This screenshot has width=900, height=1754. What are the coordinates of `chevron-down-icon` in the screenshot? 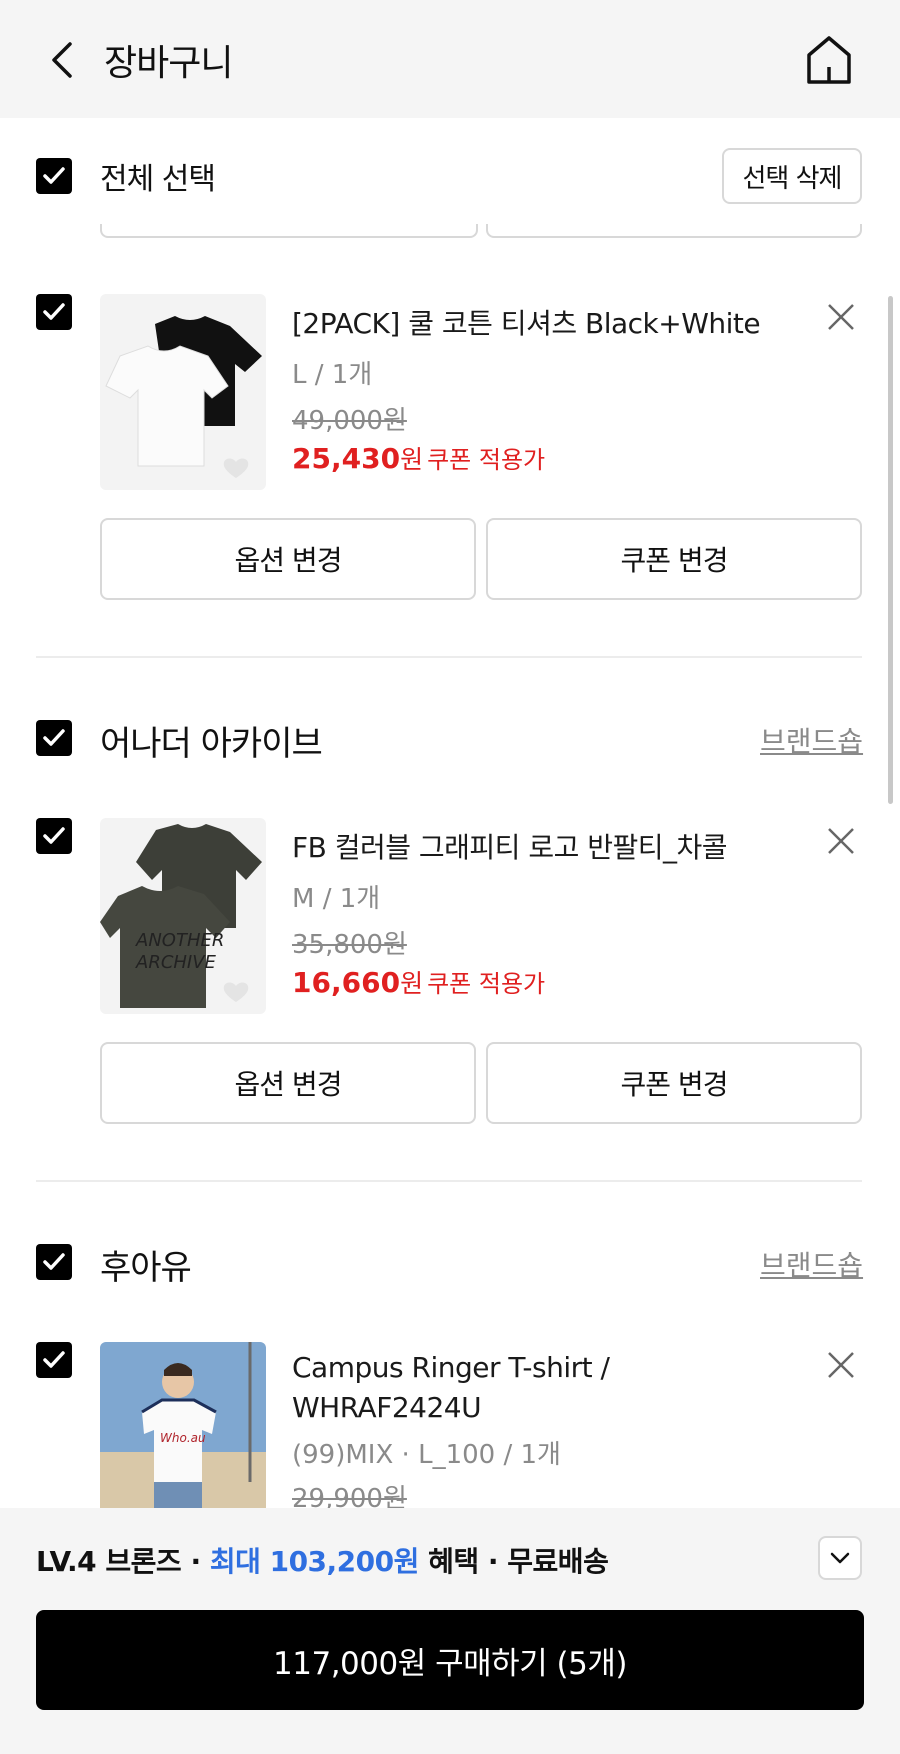 It's located at (840, 1558).